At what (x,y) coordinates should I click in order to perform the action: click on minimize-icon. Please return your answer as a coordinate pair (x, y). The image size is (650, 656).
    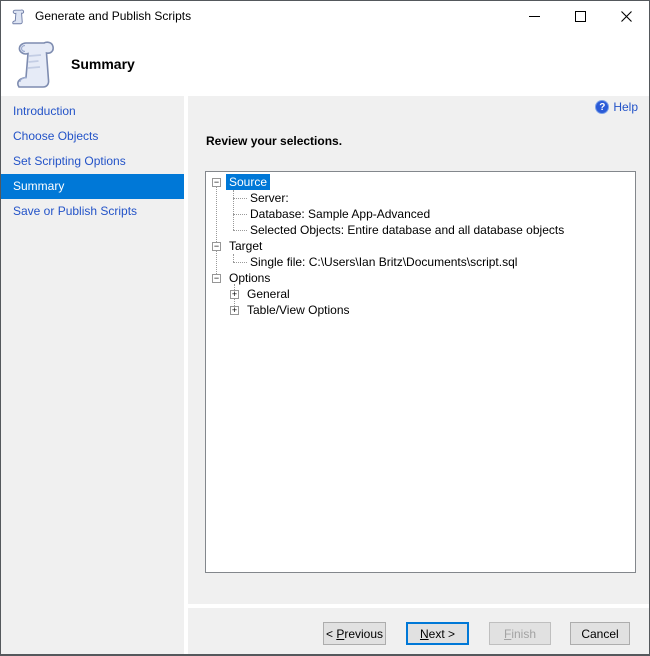
    Looking at the image, I should click on (534, 16).